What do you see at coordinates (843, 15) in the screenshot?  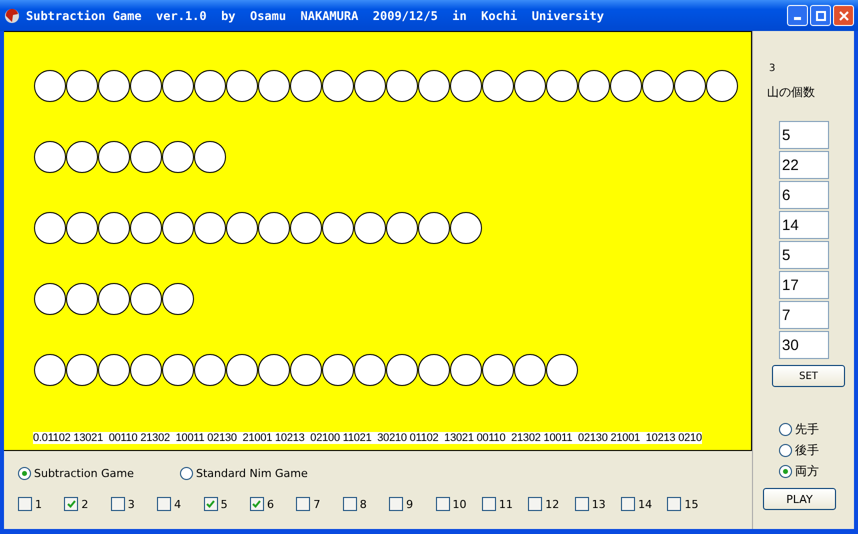 I see `close-button` at bounding box center [843, 15].